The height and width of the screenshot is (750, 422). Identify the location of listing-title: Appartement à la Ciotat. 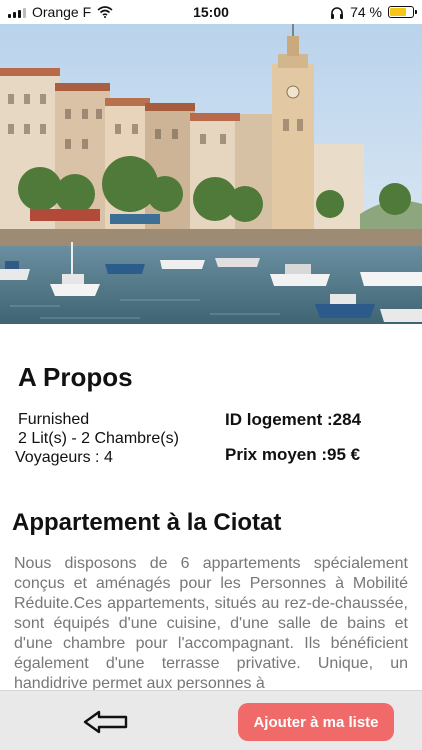
(147, 522).